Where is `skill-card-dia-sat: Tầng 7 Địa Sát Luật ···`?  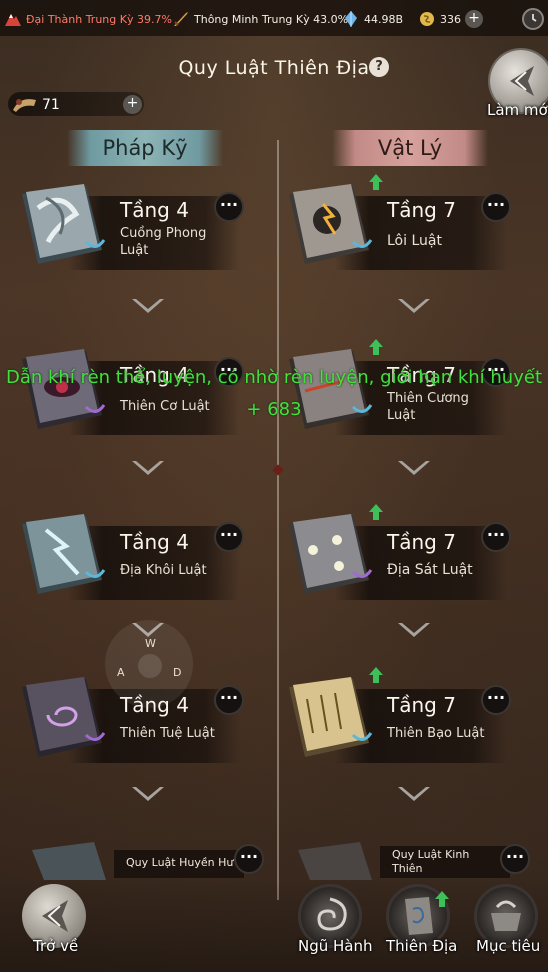
skill-card-dia-sat: Tầng 7 Địa Sát Luật ··· is located at coordinates (393, 557).